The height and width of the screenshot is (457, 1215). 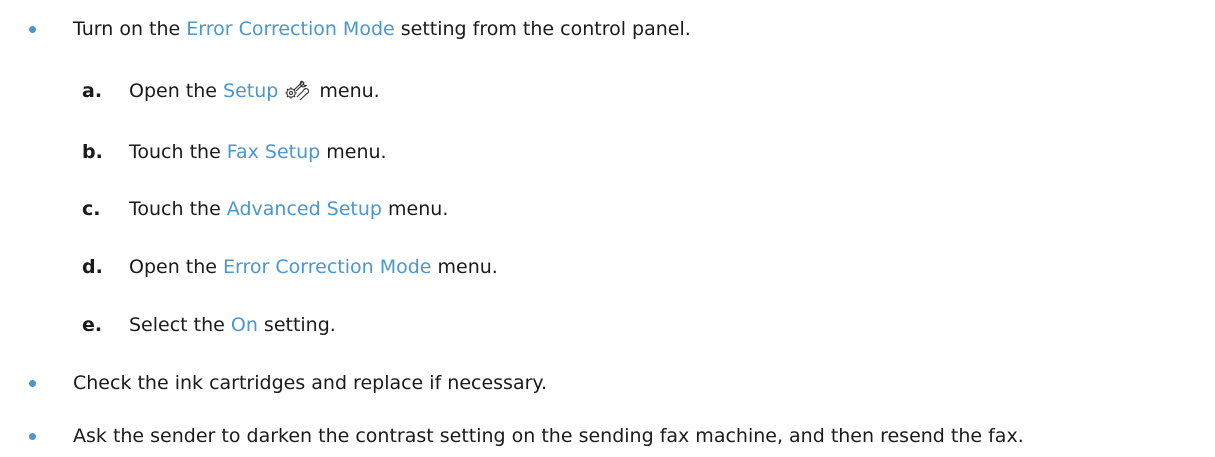 I want to click on step-b-before: Touch the, so click(x=178, y=152).